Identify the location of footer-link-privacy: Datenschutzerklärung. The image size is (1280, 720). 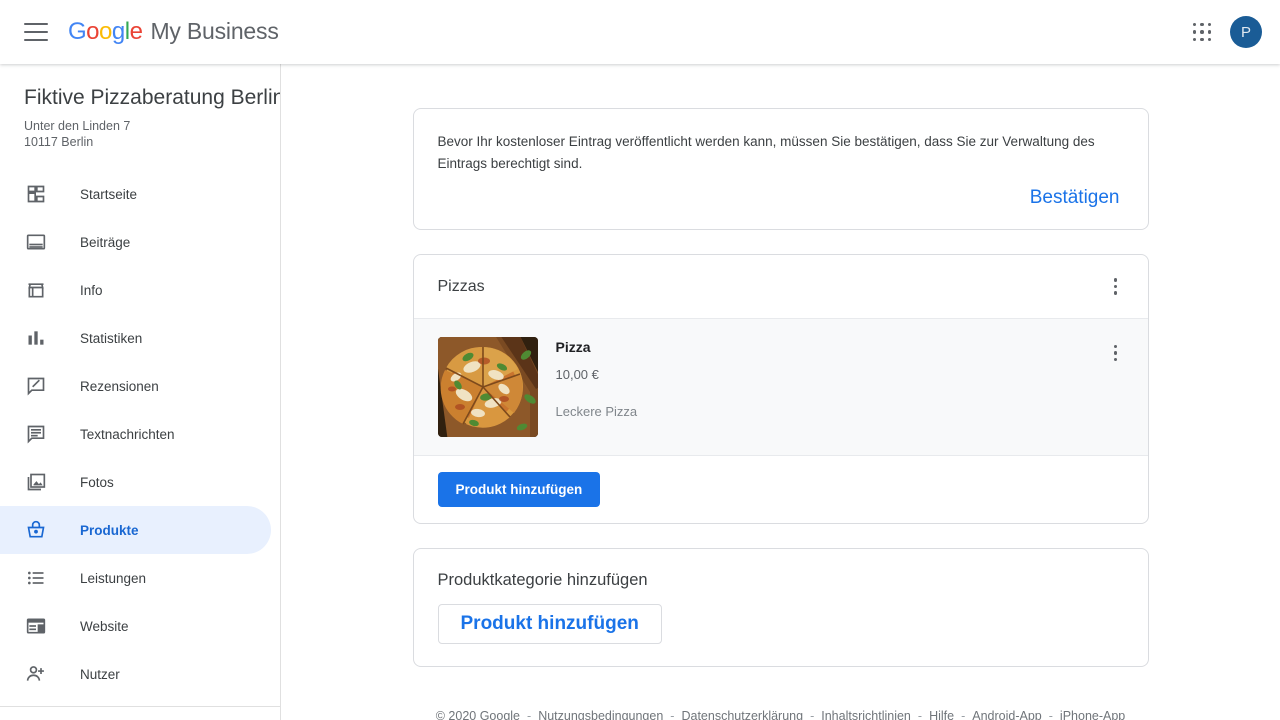
(742, 714).